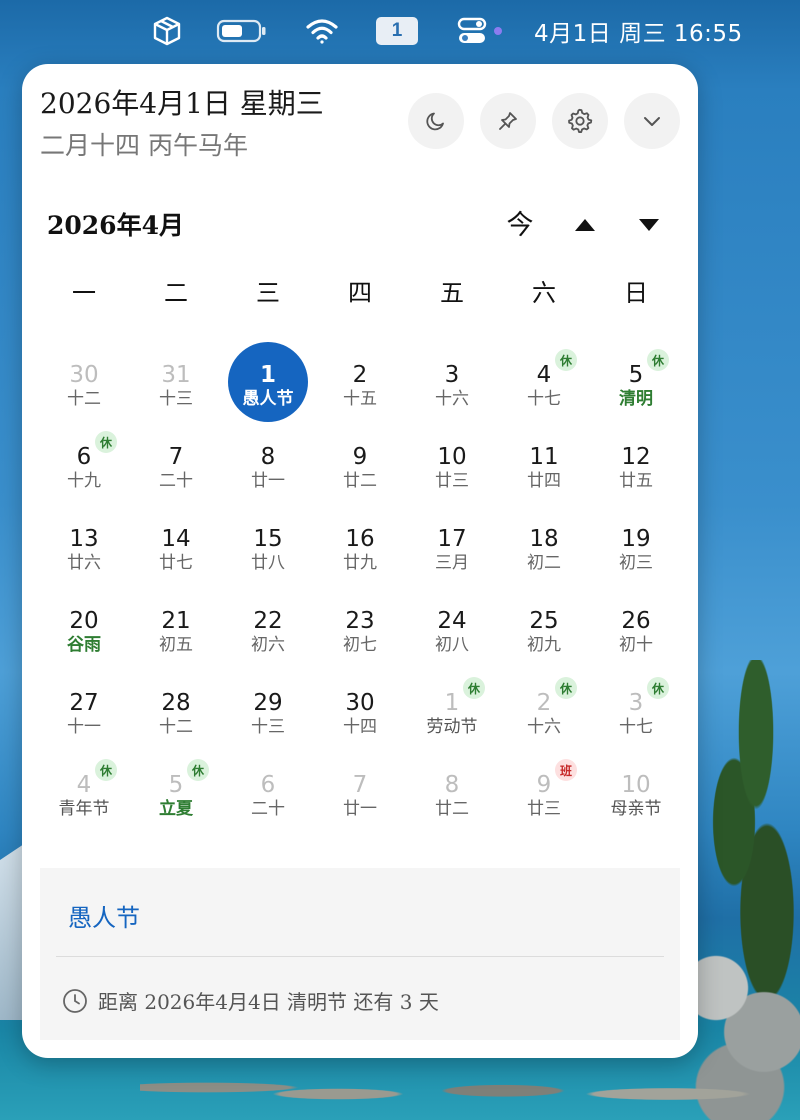 The height and width of the screenshot is (1120, 800). I want to click on day-cell: 10 廿三, so click(452, 455).